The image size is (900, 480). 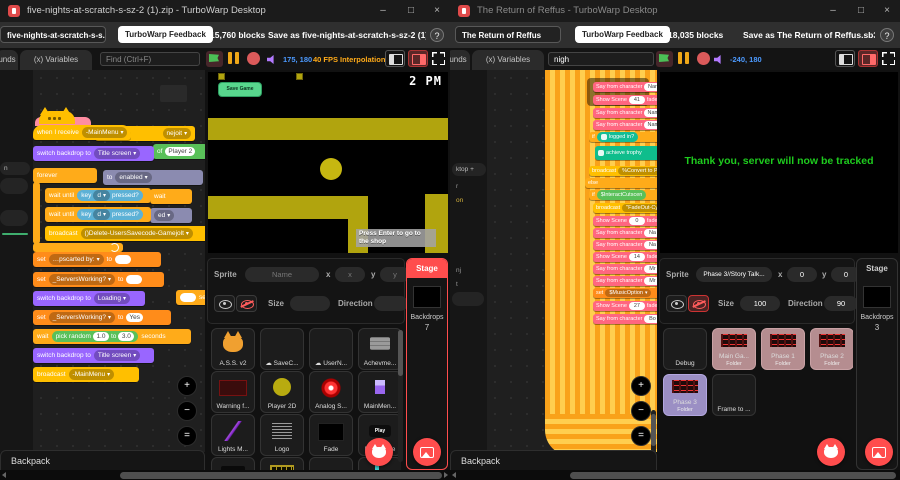 I want to click on script-block: else, so click(x=621, y=183).